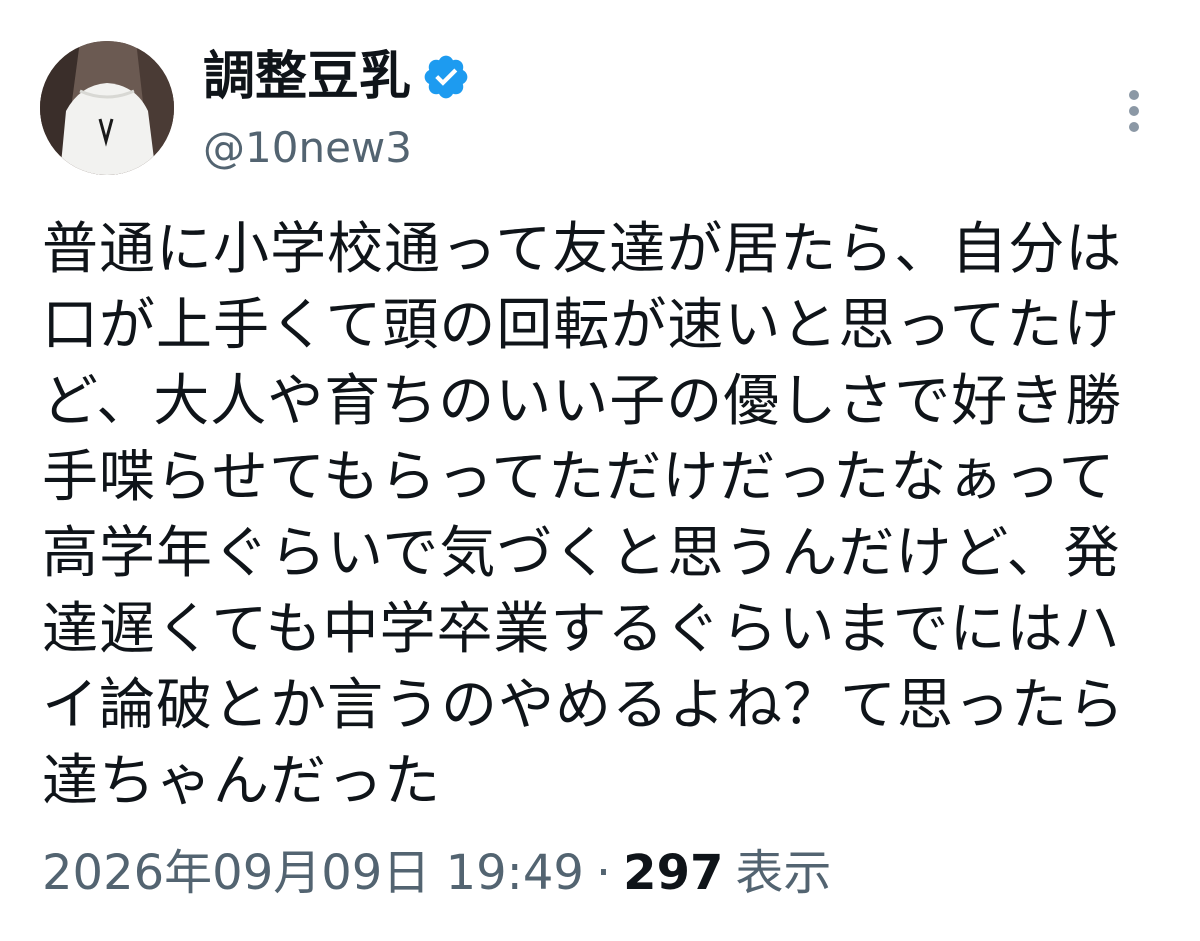 The width and height of the screenshot is (1200, 941). What do you see at coordinates (673, 873) in the screenshot?
I see `views-count: 297` at bounding box center [673, 873].